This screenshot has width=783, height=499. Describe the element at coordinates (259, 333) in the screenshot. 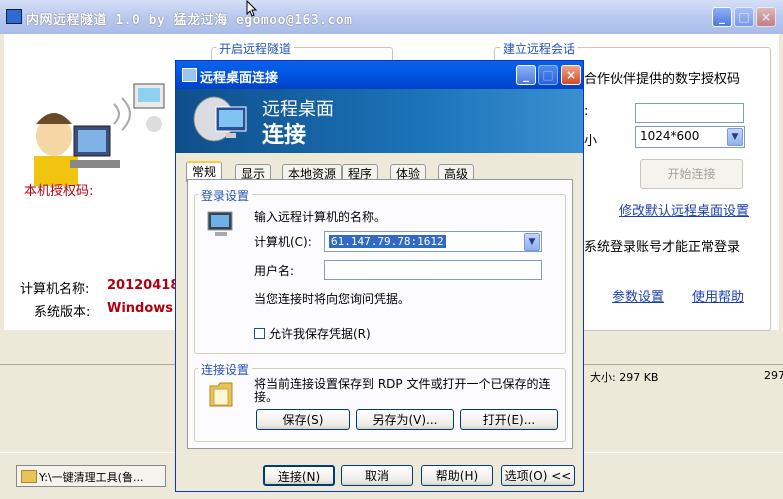

I see `allow-save-credentials-checkbox` at that location.